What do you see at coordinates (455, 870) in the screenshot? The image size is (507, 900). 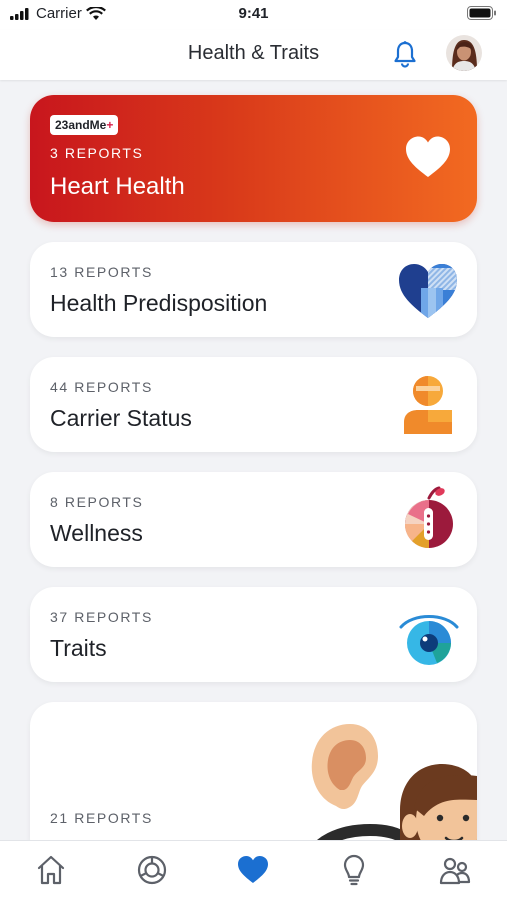 I see `family-icon` at bounding box center [455, 870].